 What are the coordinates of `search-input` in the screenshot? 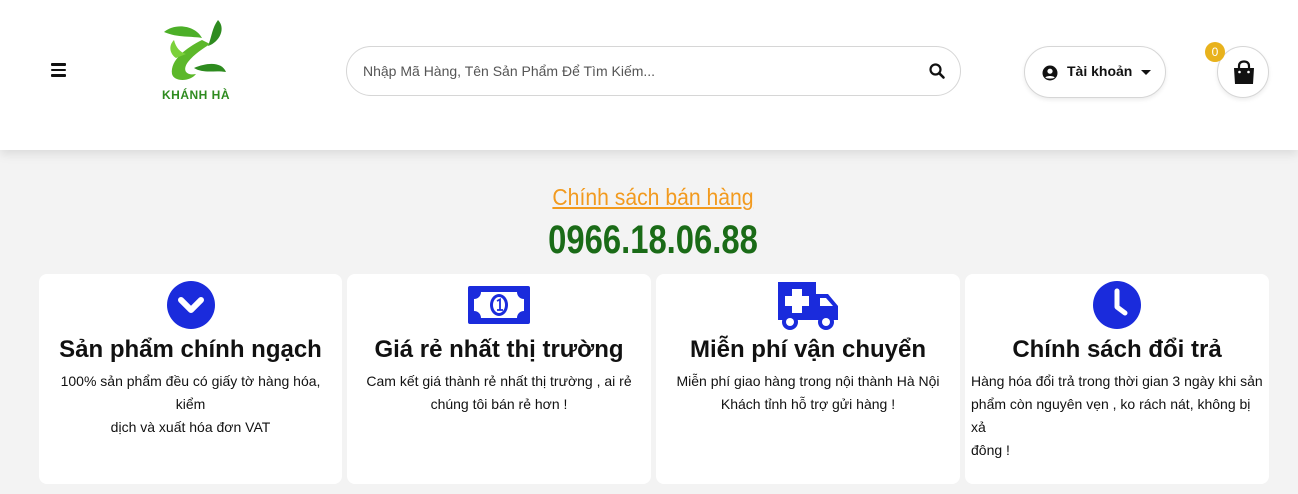 It's located at (638, 71).